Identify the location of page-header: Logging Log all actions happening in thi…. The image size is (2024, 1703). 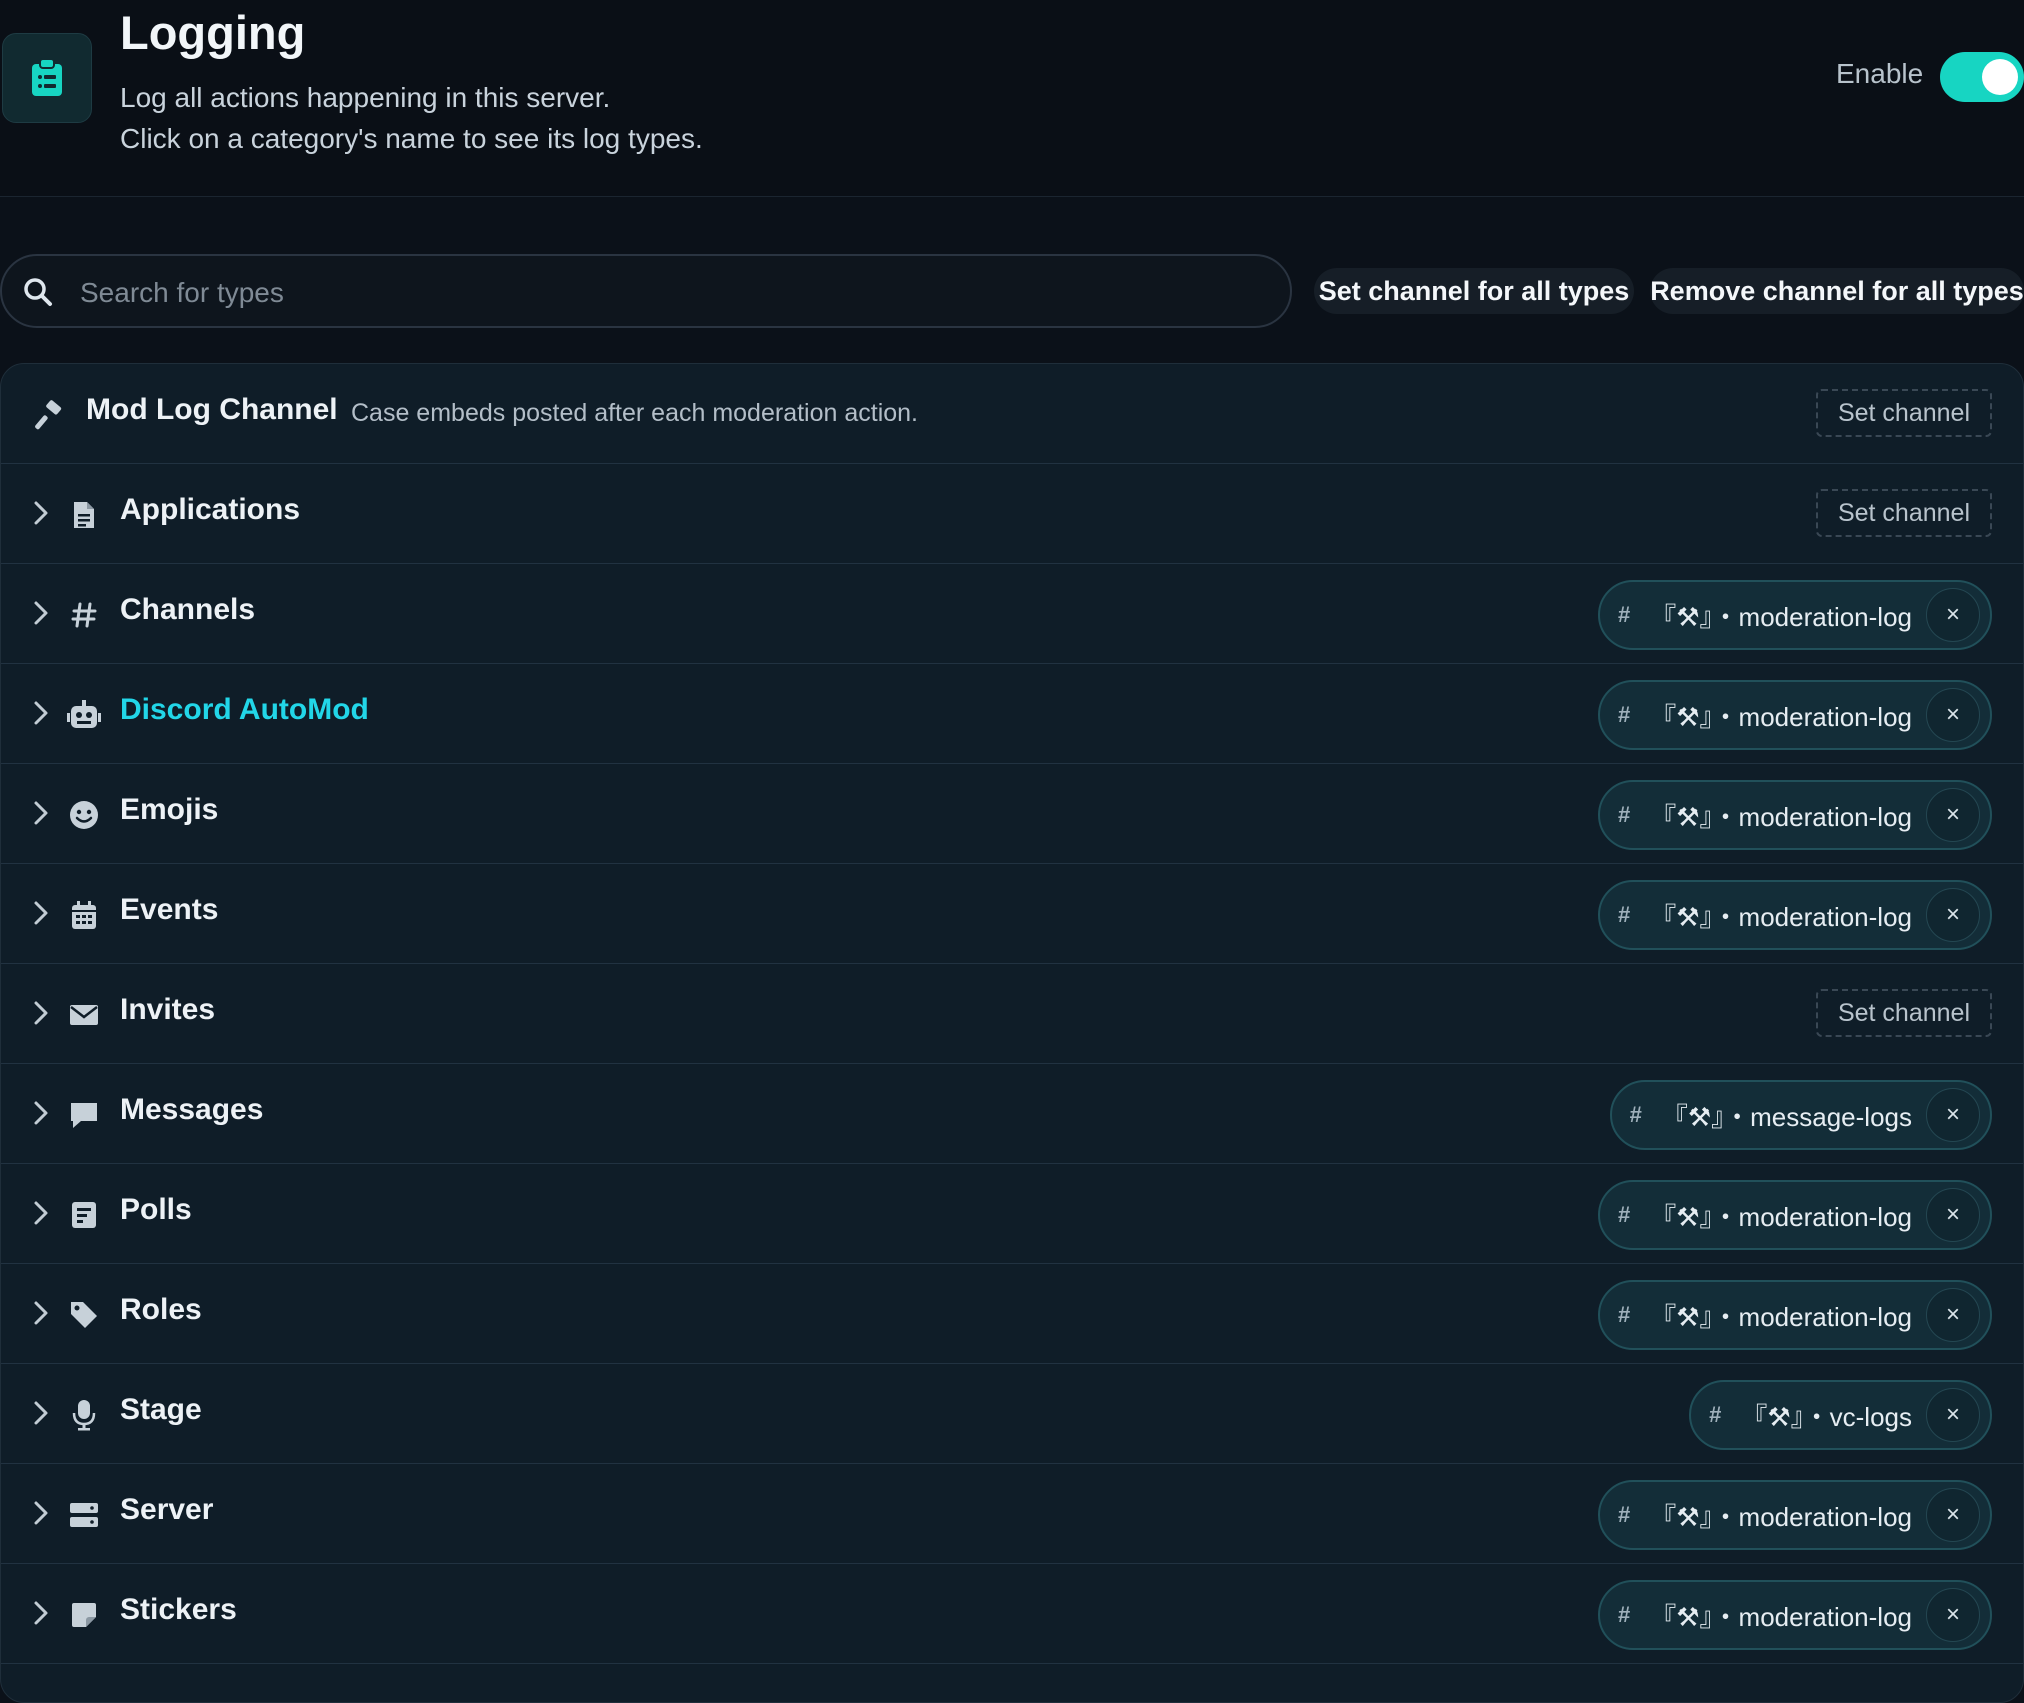
(1012, 98).